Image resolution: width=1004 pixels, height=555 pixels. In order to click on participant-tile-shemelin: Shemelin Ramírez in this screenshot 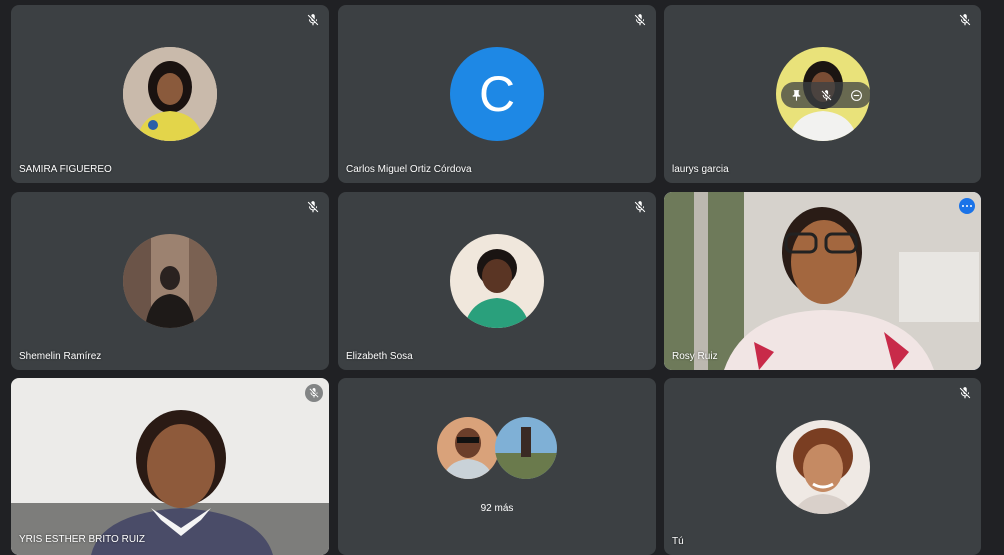, I will do `click(170, 281)`.